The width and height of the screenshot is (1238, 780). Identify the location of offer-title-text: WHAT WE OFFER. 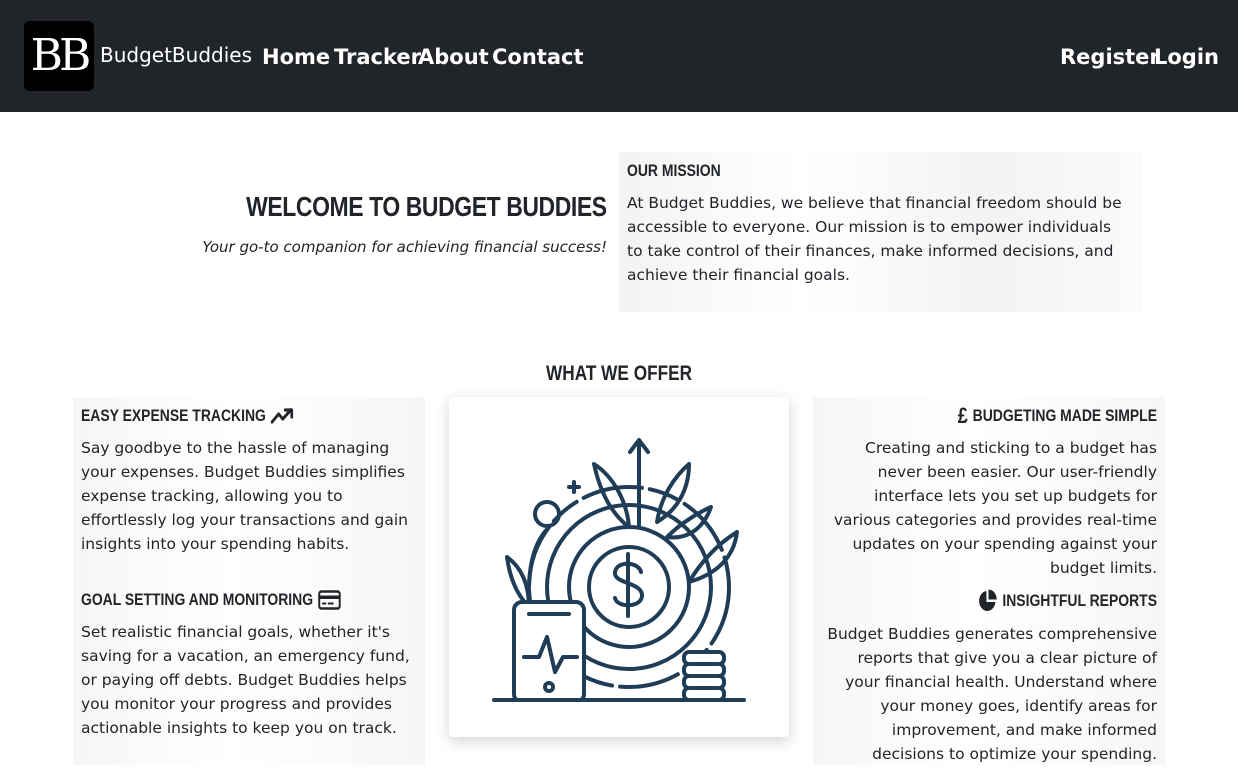
(619, 373).